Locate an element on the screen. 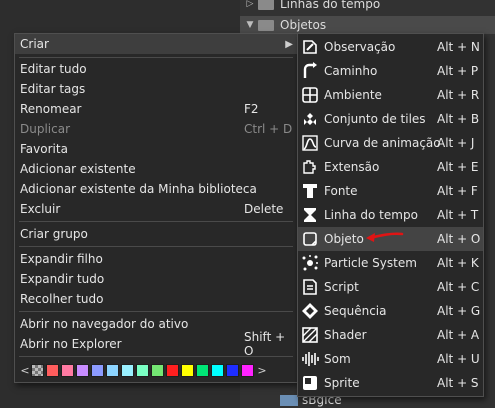  submenu-item-sound: Som Alt + U is located at coordinates (390, 359).